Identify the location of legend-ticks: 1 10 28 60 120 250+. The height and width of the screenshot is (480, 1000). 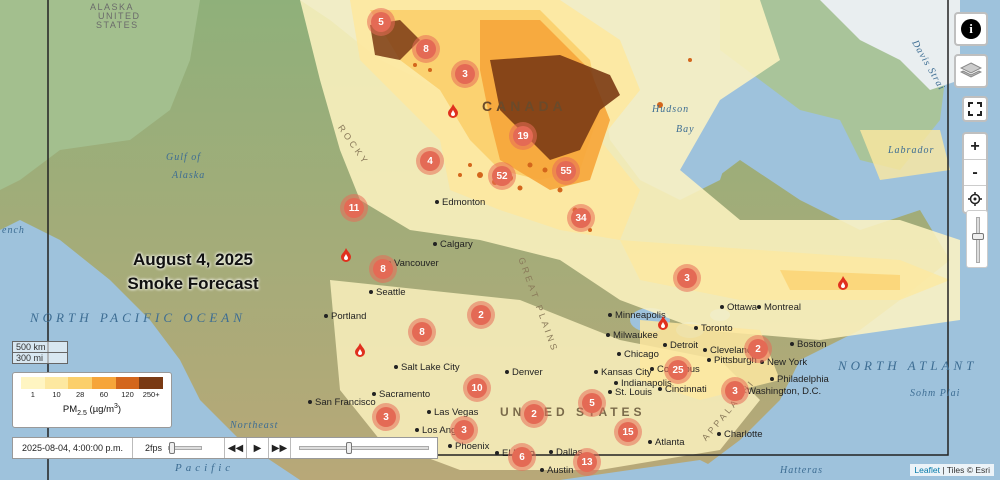
(92, 395).